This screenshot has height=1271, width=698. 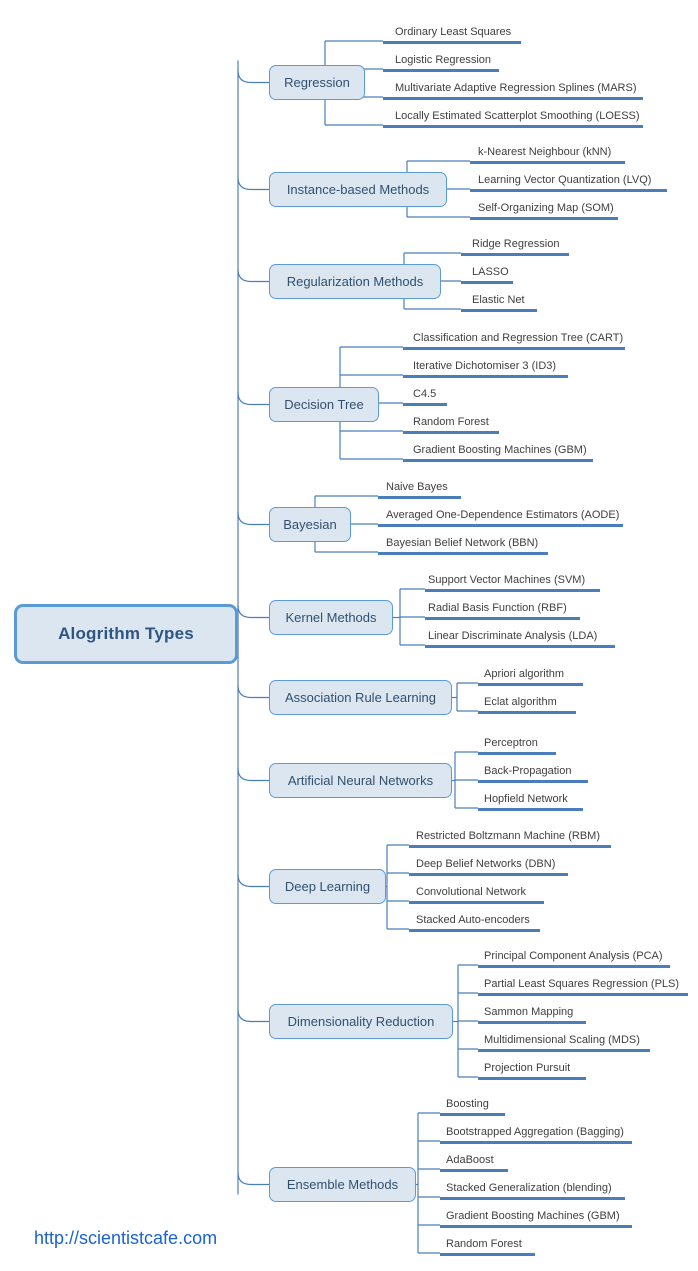 I want to click on leaf-node-label: C4.5, so click(x=425, y=394).